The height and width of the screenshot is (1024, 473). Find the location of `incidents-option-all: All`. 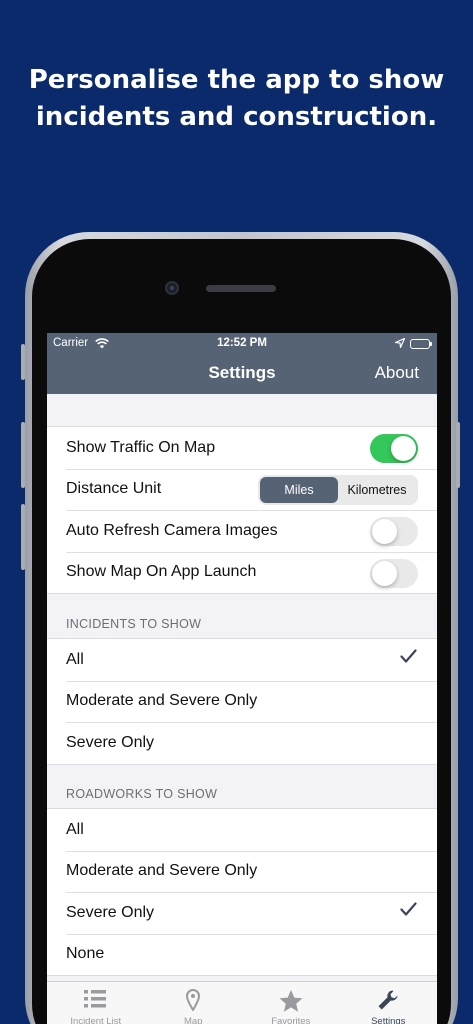

incidents-option-all: All is located at coordinates (242, 660).